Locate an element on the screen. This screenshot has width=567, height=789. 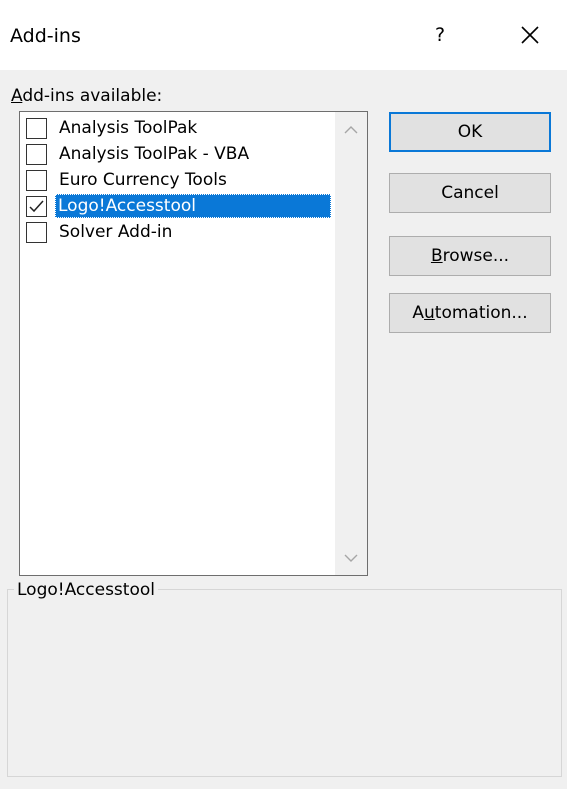
add-ins-available-label: Add-ins available: is located at coordinates (87, 96).